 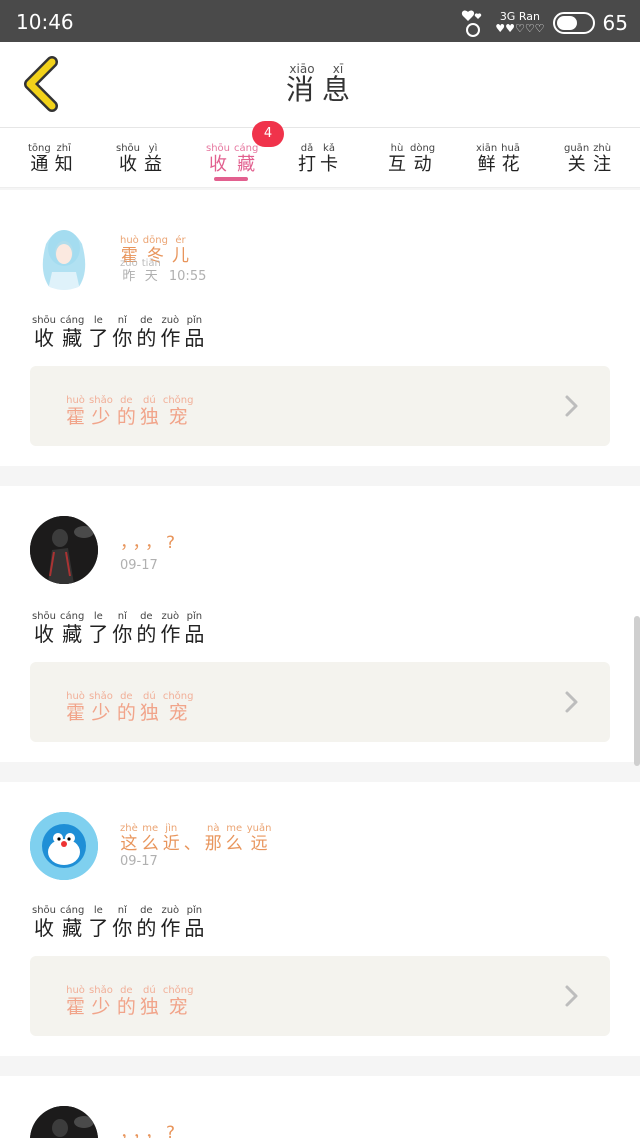 I want to click on timestamp-day: zuó 昨 tiān 天, so click(x=140, y=271).